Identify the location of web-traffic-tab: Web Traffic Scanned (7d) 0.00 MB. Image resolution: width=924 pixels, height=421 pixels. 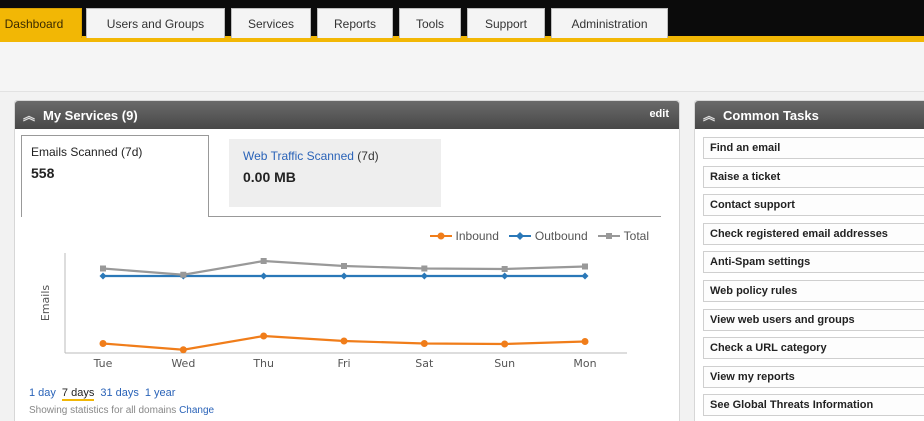
(335, 173).